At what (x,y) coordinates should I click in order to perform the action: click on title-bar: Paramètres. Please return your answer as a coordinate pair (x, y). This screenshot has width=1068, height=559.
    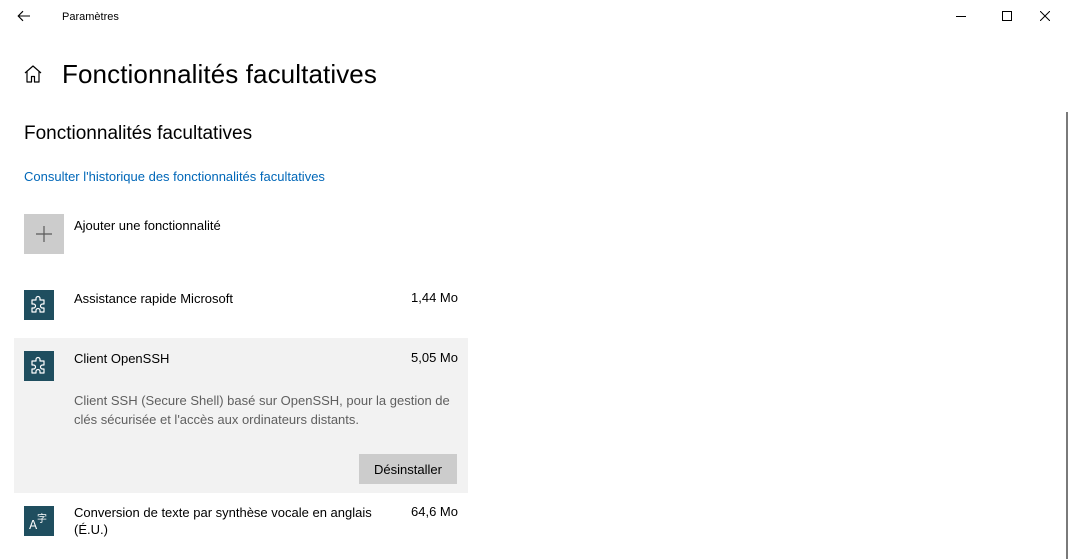
    Looking at the image, I should click on (534, 16).